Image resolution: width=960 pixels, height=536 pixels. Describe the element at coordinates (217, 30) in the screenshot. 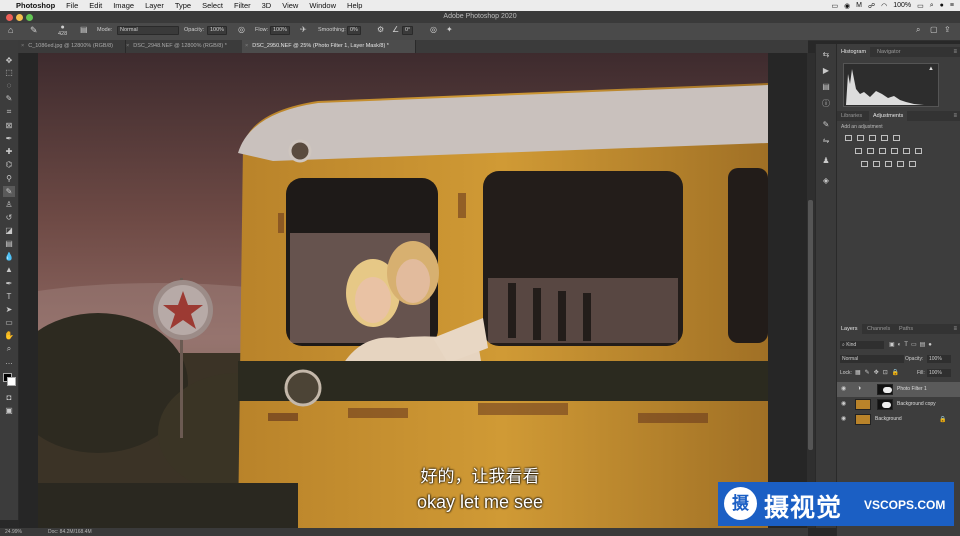

I see `opacity-field: 100%` at that location.